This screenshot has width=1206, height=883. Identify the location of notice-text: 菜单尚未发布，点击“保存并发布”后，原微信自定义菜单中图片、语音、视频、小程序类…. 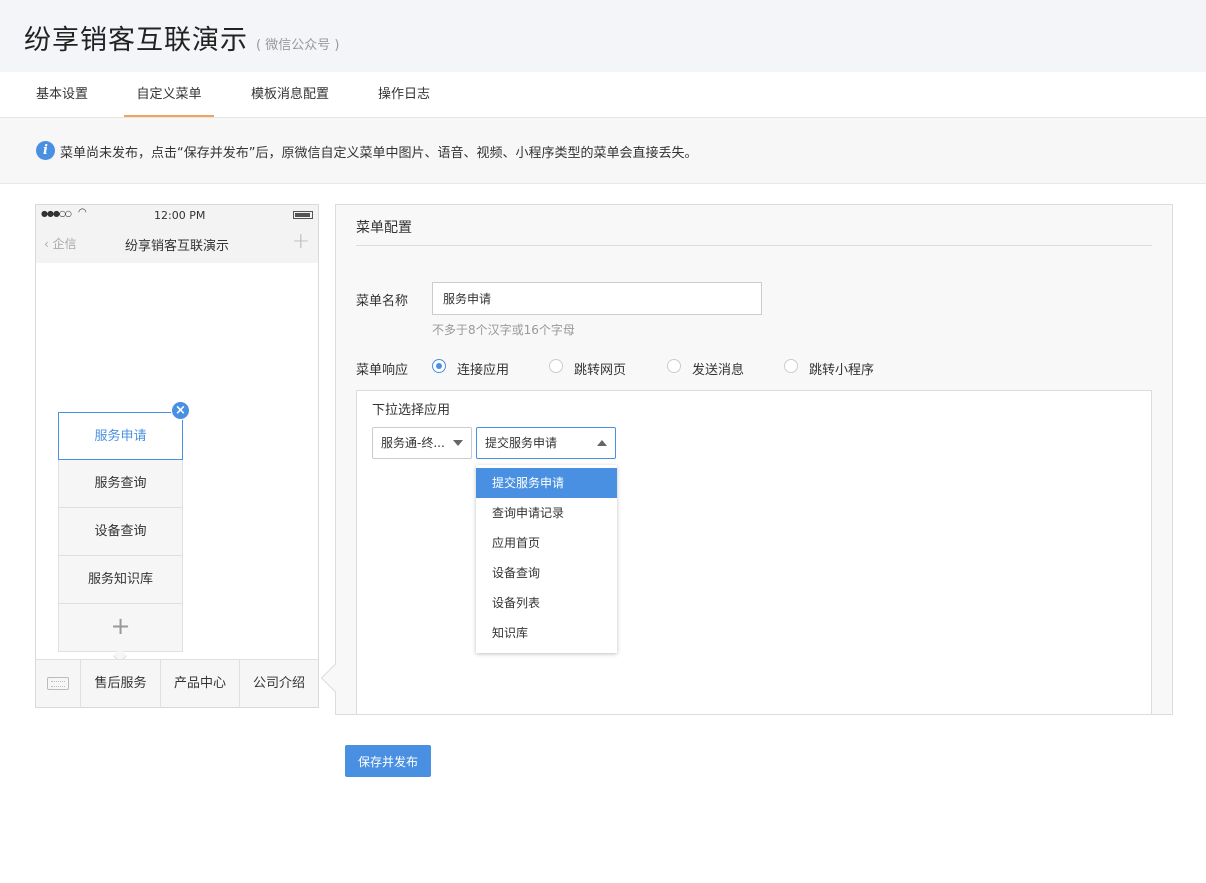
(379, 153).